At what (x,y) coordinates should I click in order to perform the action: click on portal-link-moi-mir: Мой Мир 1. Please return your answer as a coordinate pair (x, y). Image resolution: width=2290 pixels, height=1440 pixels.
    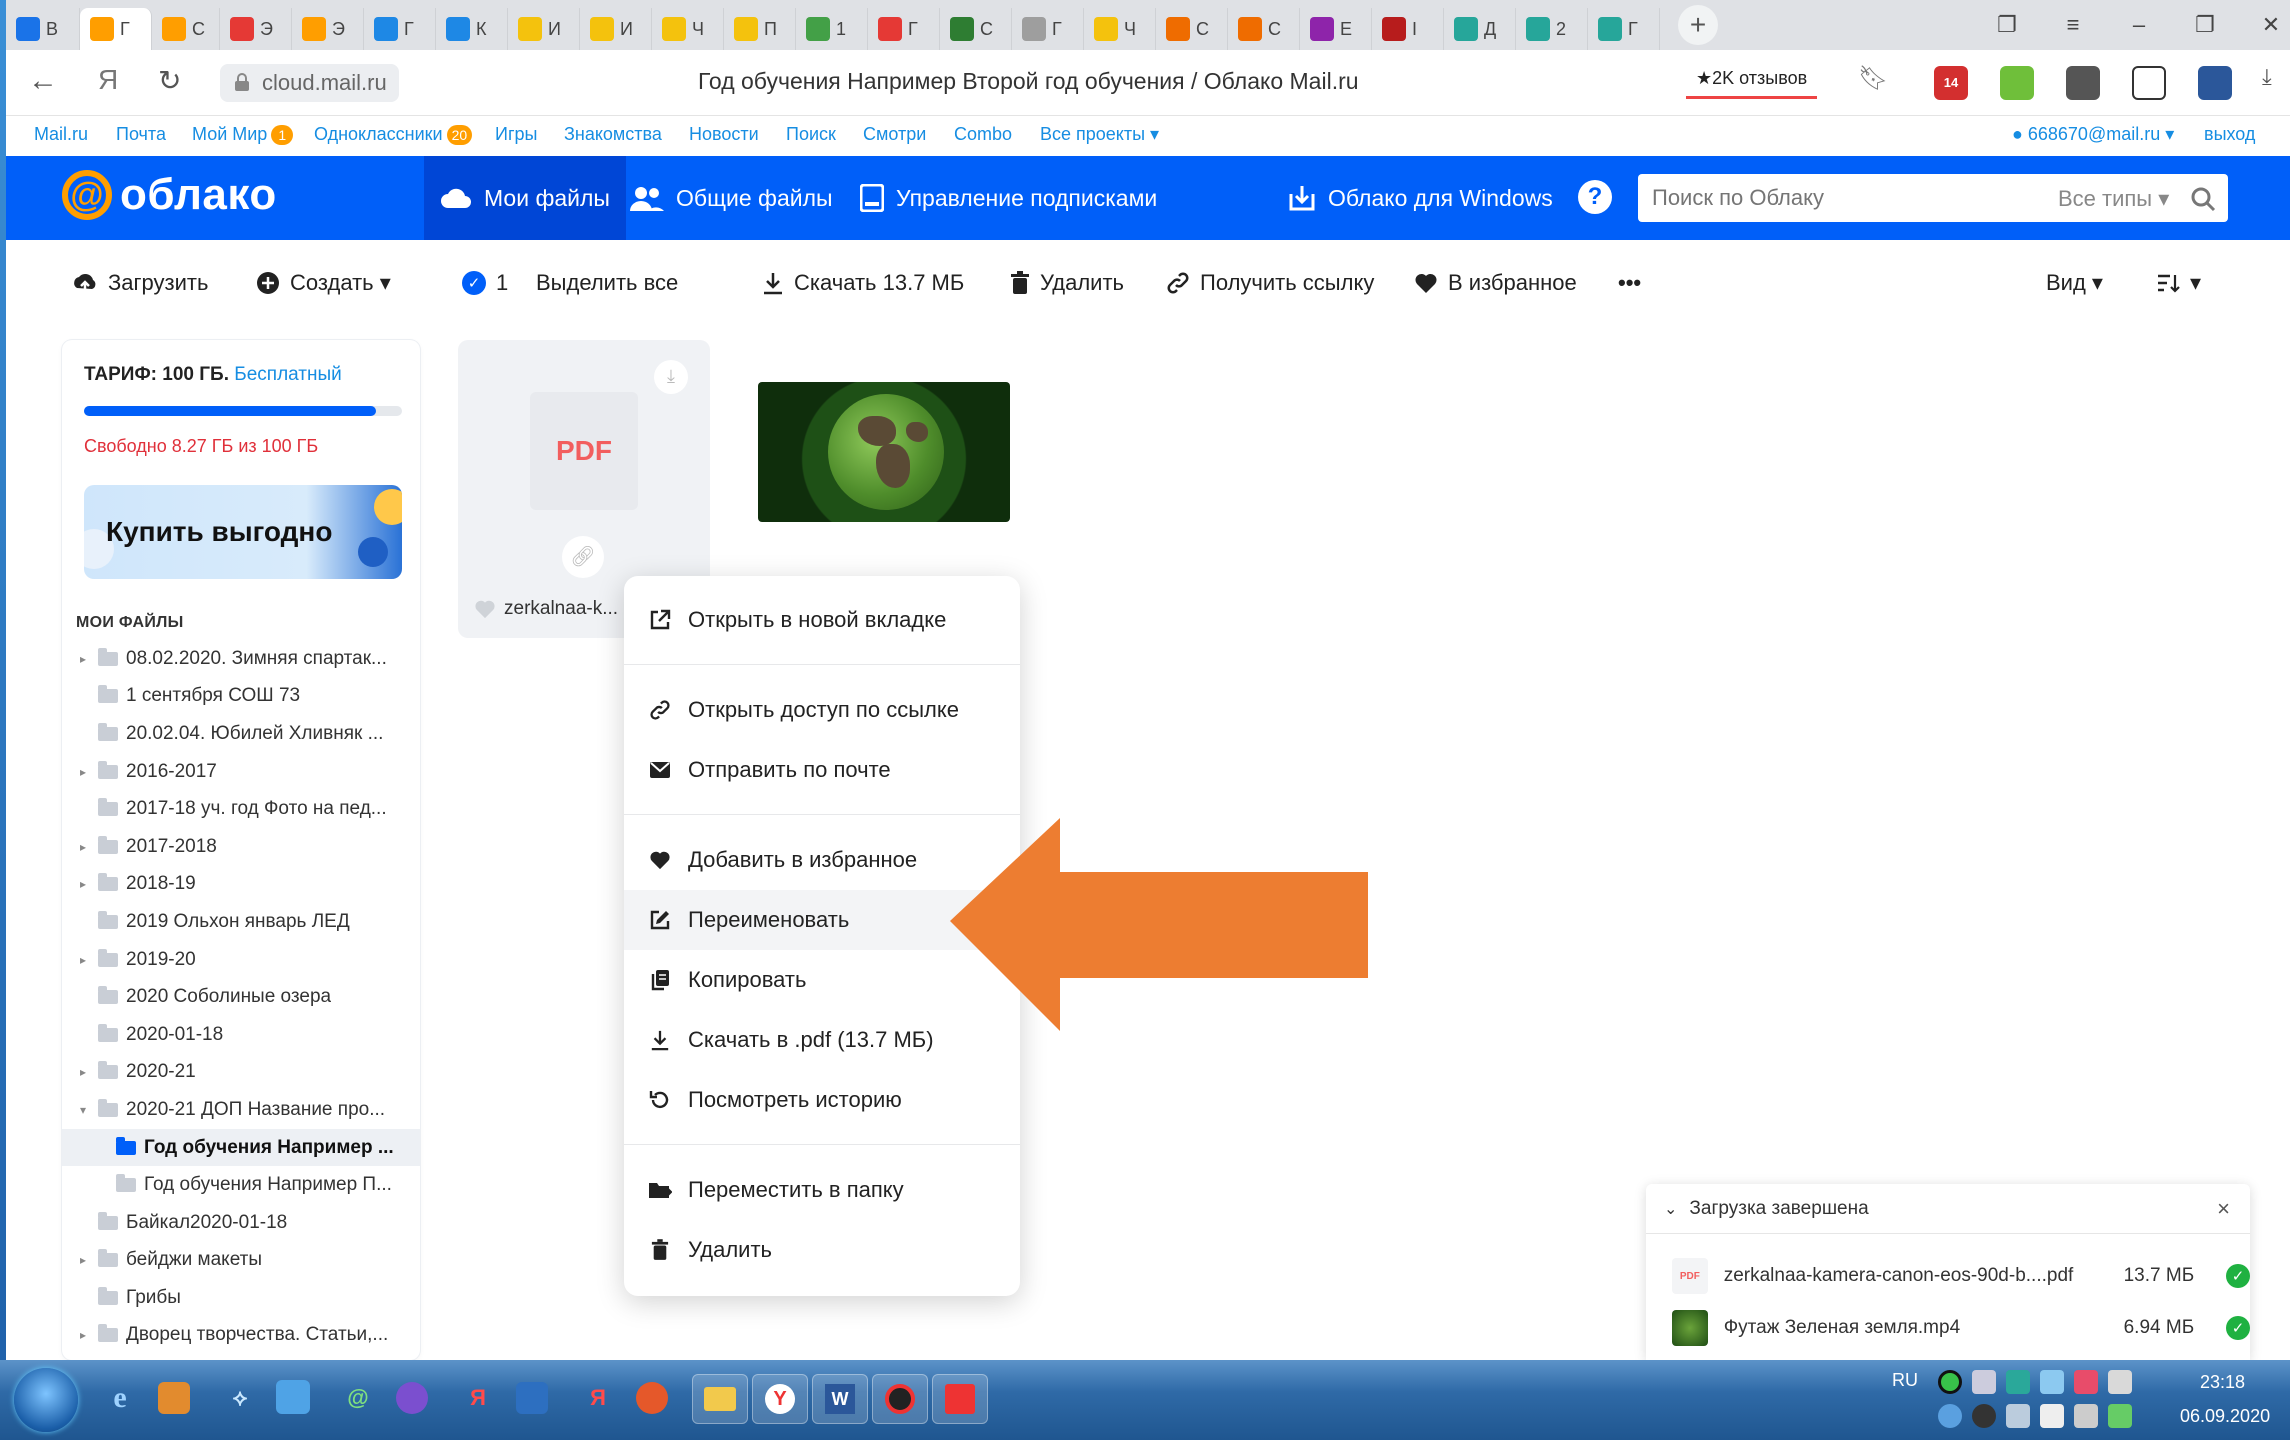
    Looking at the image, I should click on (243, 134).